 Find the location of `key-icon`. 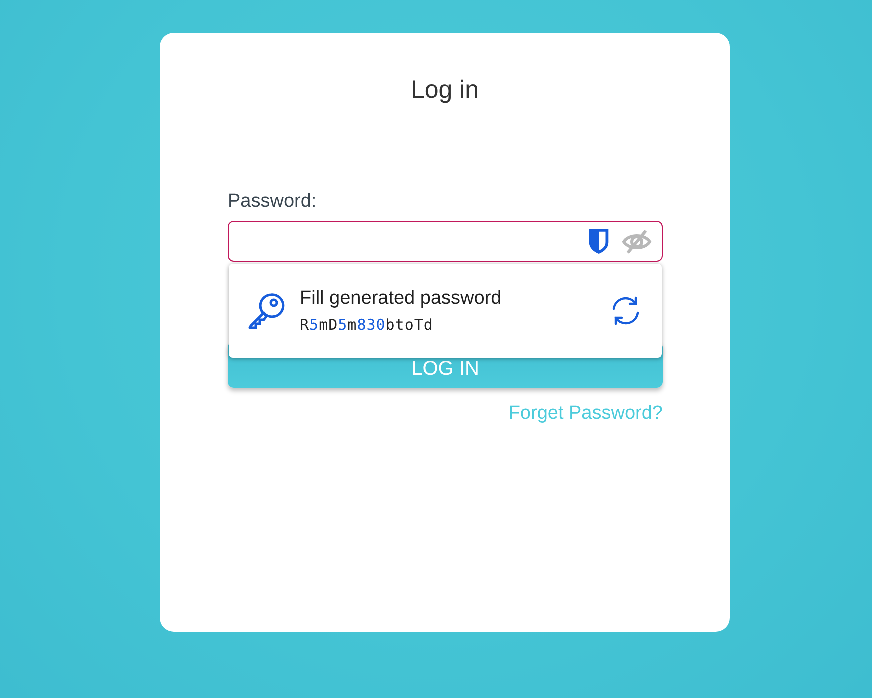

key-icon is located at coordinates (266, 311).